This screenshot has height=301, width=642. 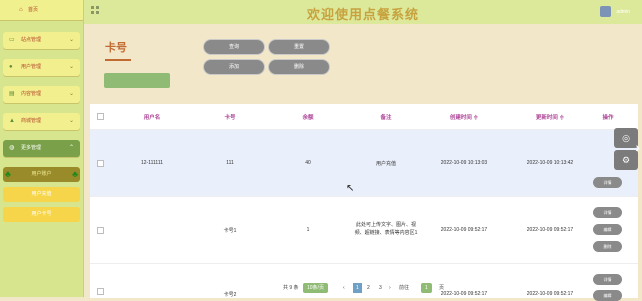 I want to click on system-title: 欢迎使用点餐系统, so click(x=362, y=14).